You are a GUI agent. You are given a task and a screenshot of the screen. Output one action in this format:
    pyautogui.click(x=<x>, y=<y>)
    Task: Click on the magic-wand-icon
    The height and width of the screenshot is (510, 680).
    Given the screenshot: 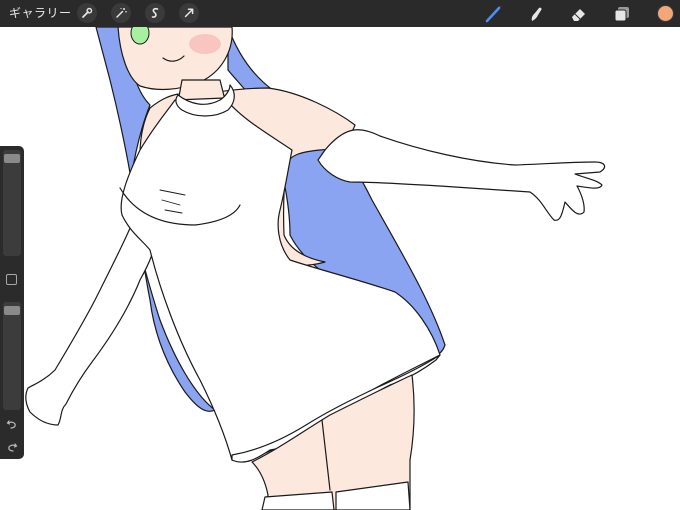 What is the action you would take?
    pyautogui.click(x=121, y=13)
    